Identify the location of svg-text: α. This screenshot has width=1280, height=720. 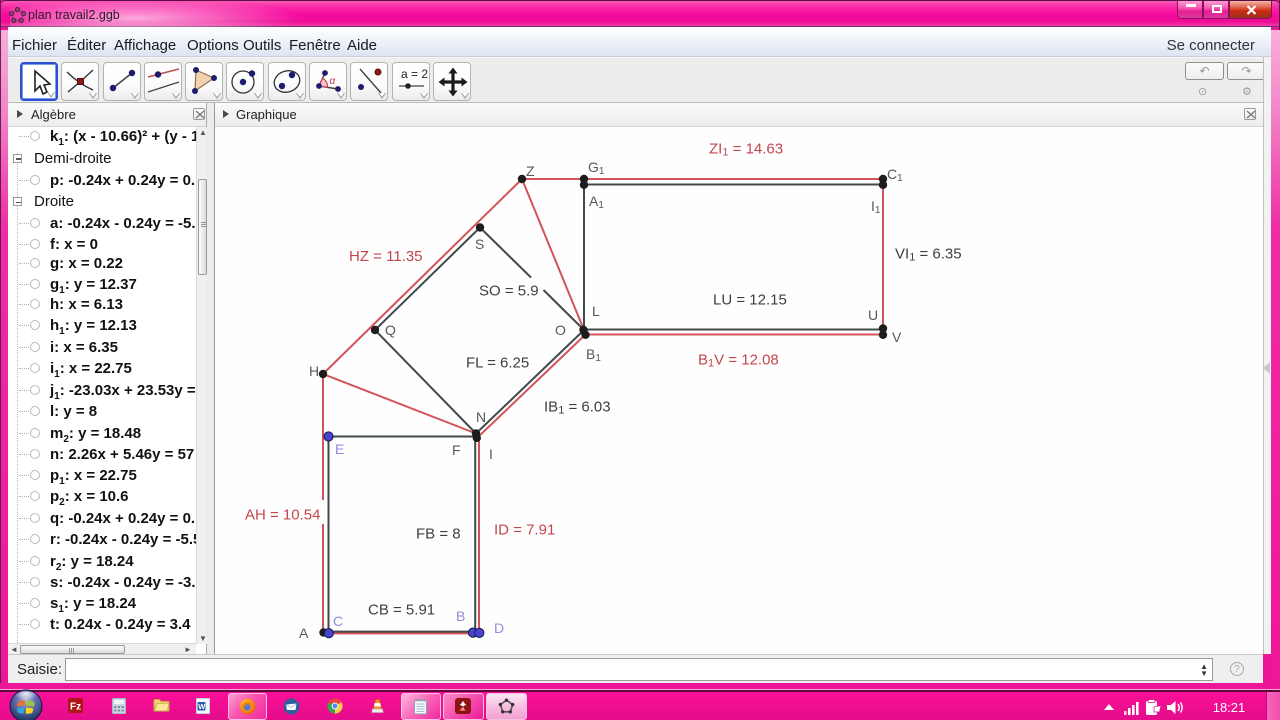
(332, 81).